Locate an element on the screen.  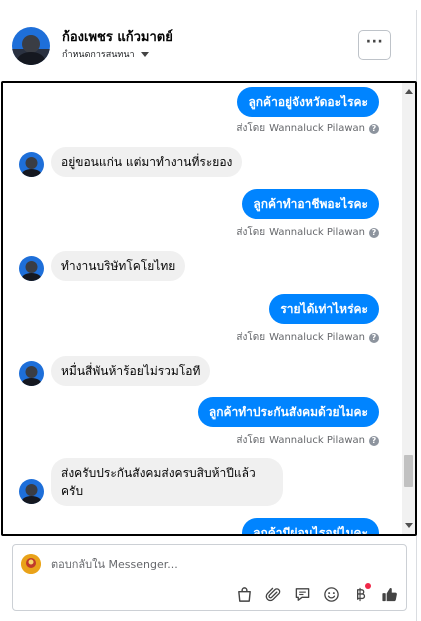
incoming-message: ทำงานบริษัทโคโยไทย is located at coordinates (118, 266).